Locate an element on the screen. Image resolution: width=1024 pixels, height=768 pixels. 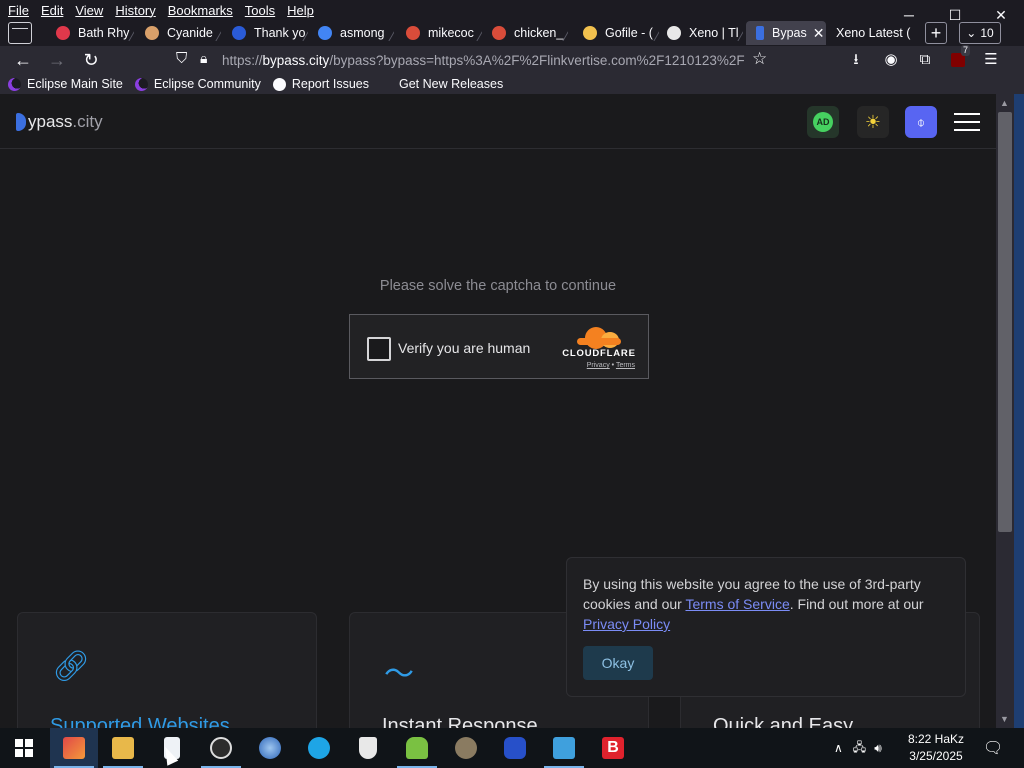
site-menu-button is located at coordinates (967, 123).